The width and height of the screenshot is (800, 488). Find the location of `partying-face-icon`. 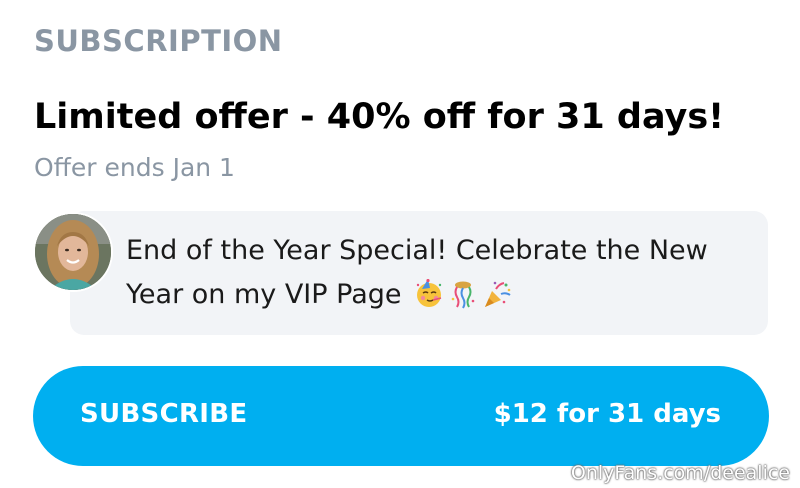

partying-face-icon is located at coordinates (429, 293).